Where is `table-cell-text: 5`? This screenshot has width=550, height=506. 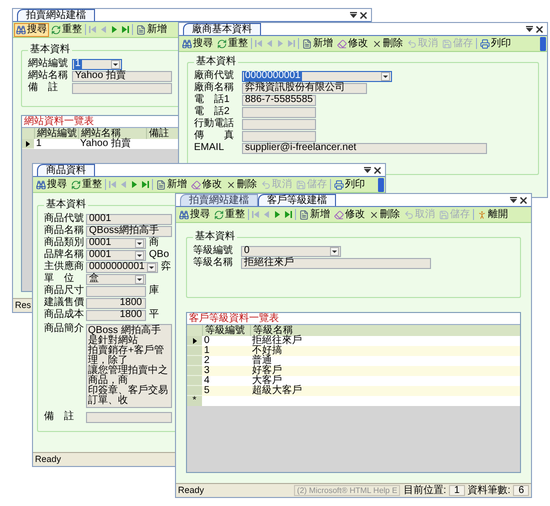
table-cell-text: 5 is located at coordinates (207, 391).